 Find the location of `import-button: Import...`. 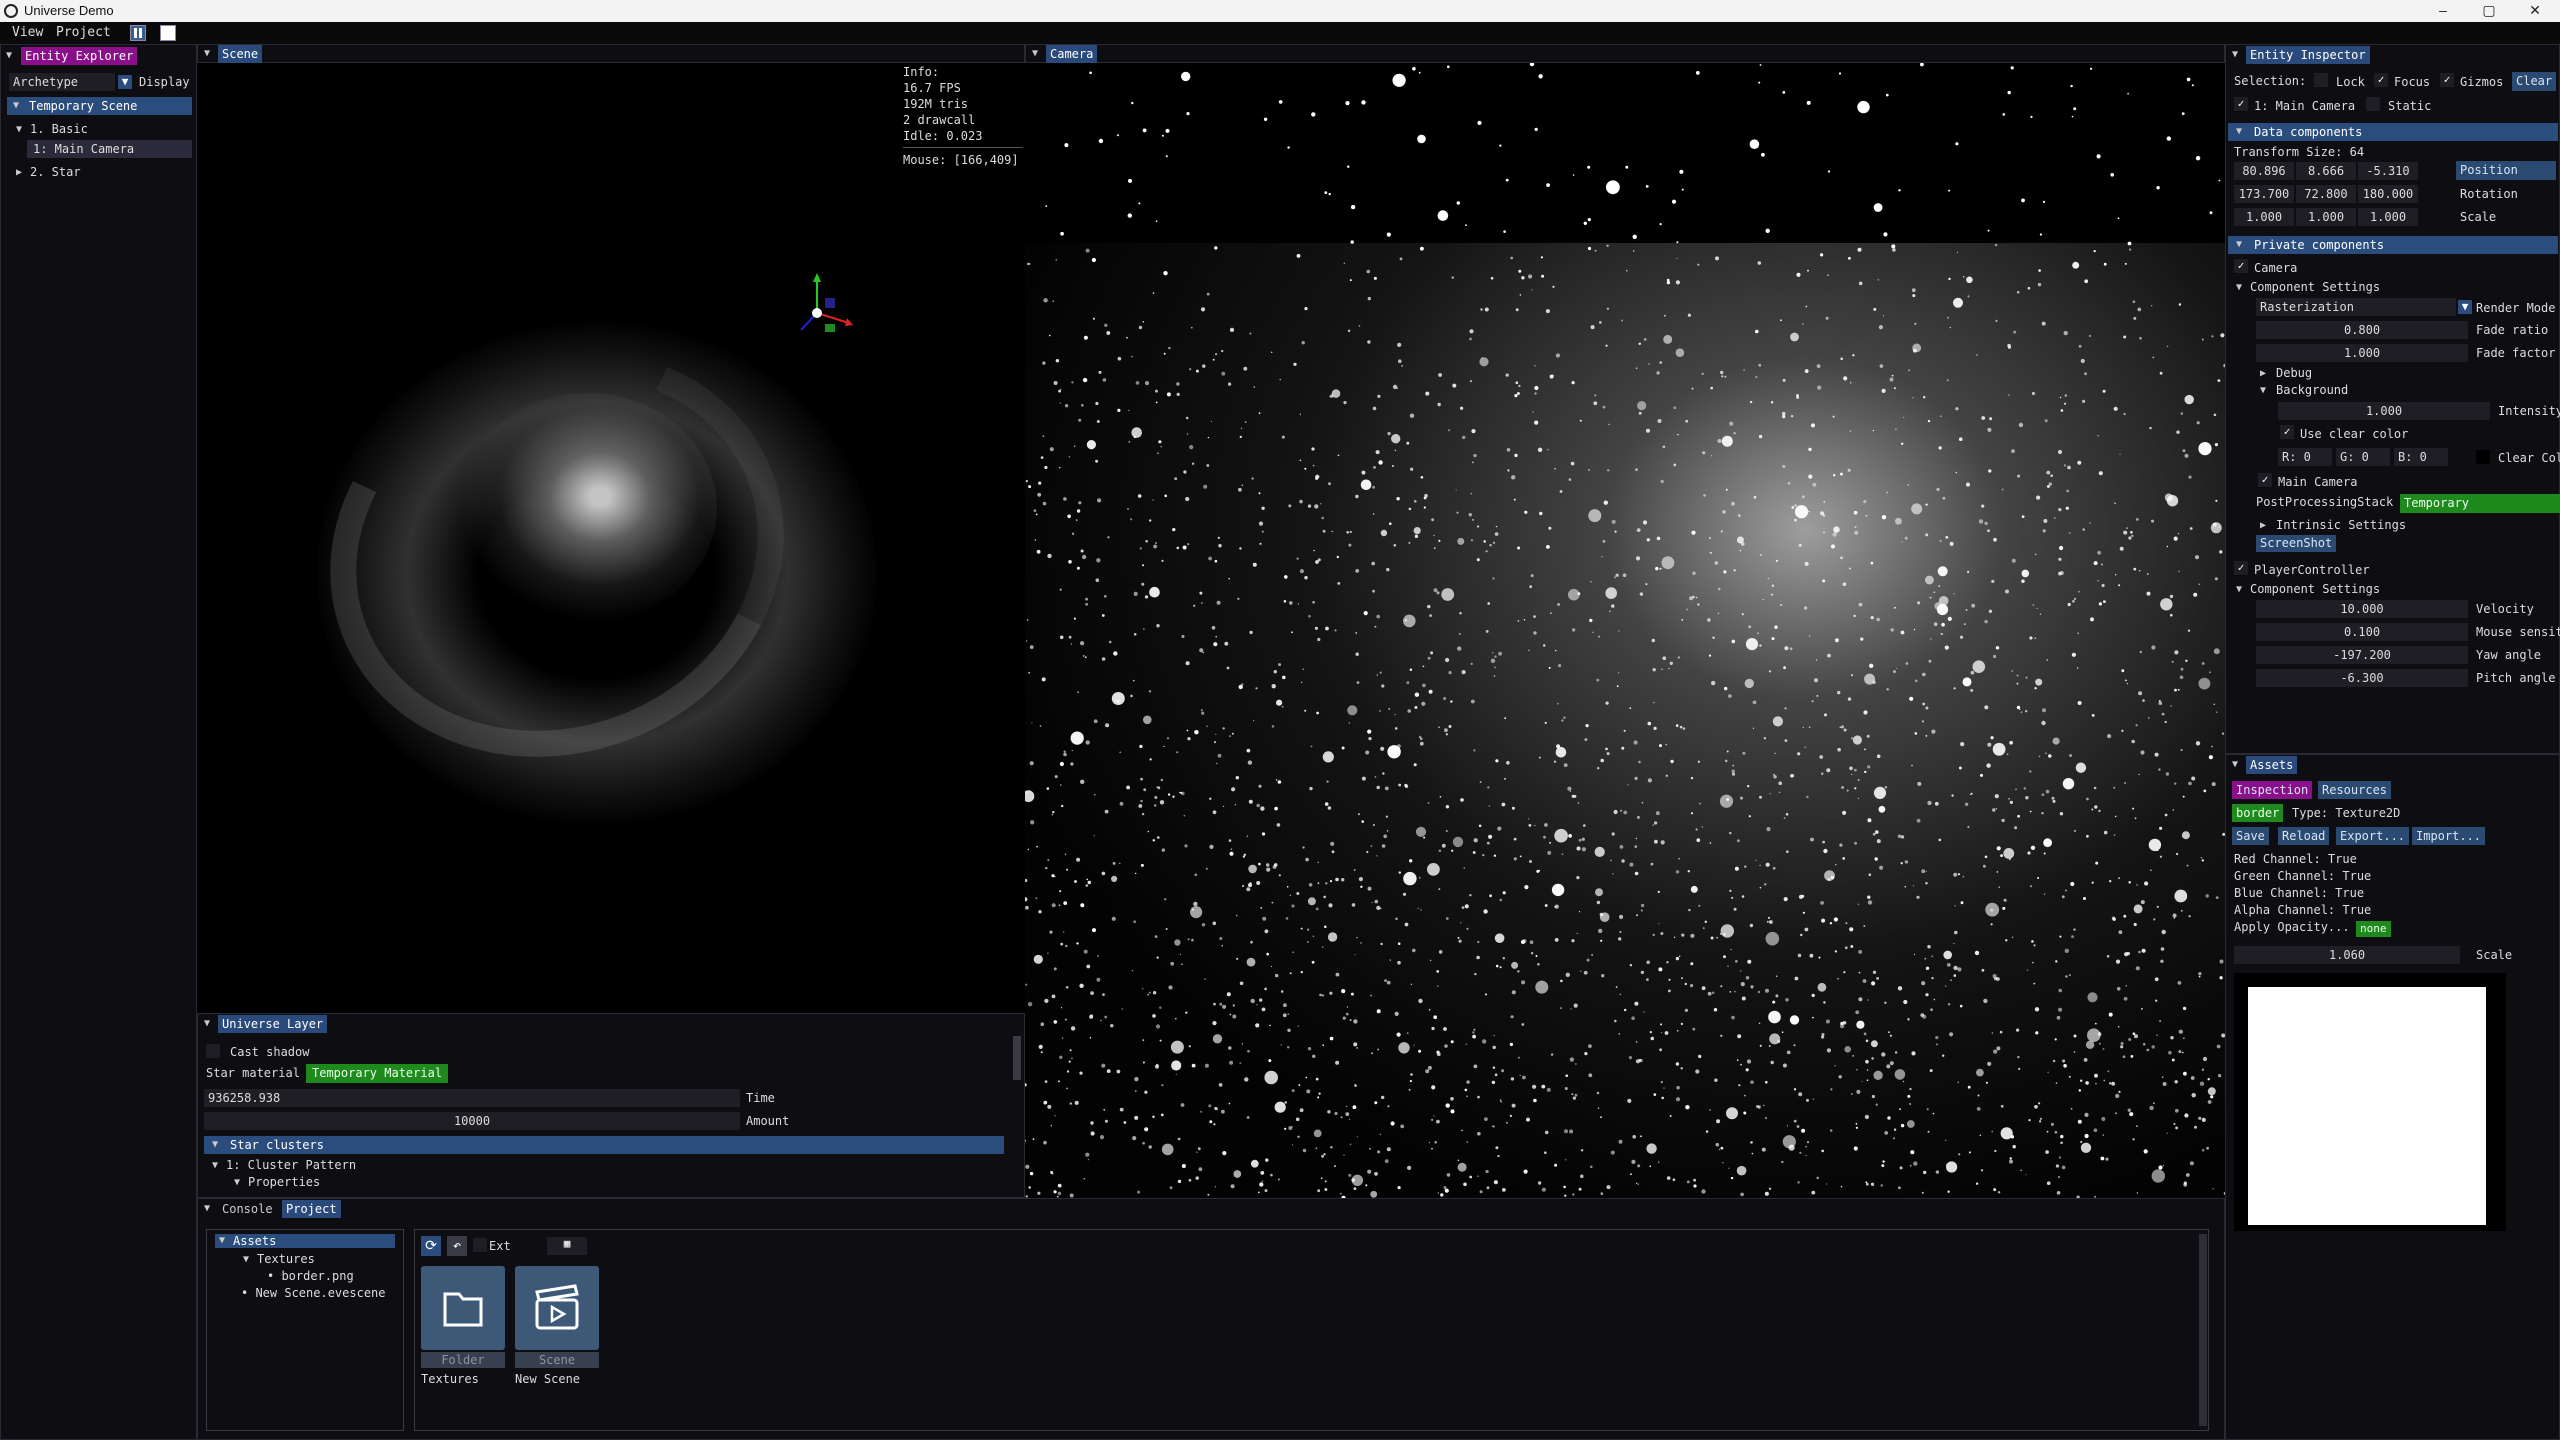

import-button: Import... is located at coordinates (2449, 836).